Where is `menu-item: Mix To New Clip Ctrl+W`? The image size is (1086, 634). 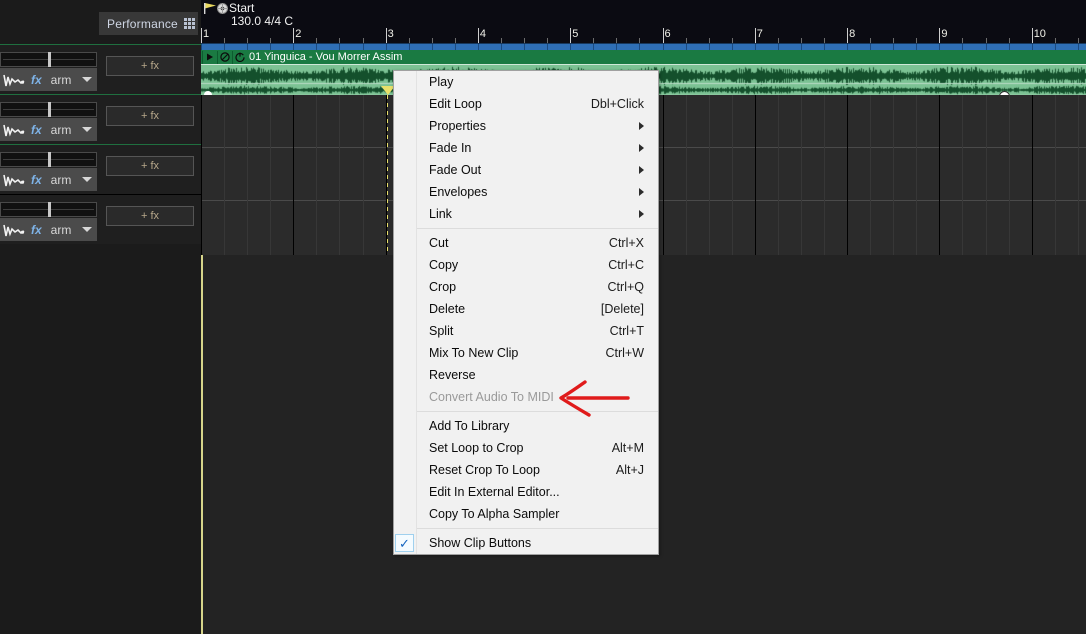
menu-item: Mix To New Clip Ctrl+W is located at coordinates (526, 353).